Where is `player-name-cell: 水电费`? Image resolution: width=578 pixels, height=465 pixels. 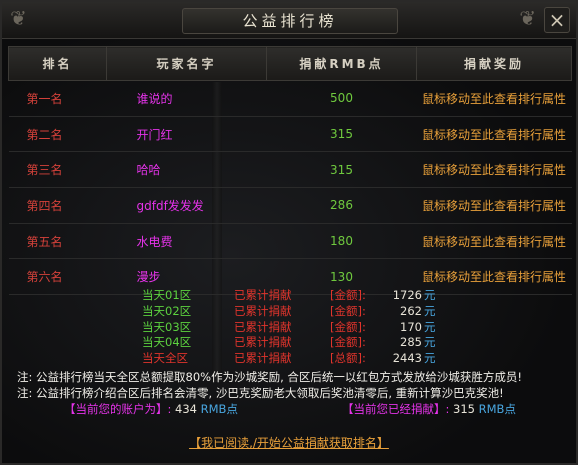
player-name-cell: 水电费 is located at coordinates (186, 241).